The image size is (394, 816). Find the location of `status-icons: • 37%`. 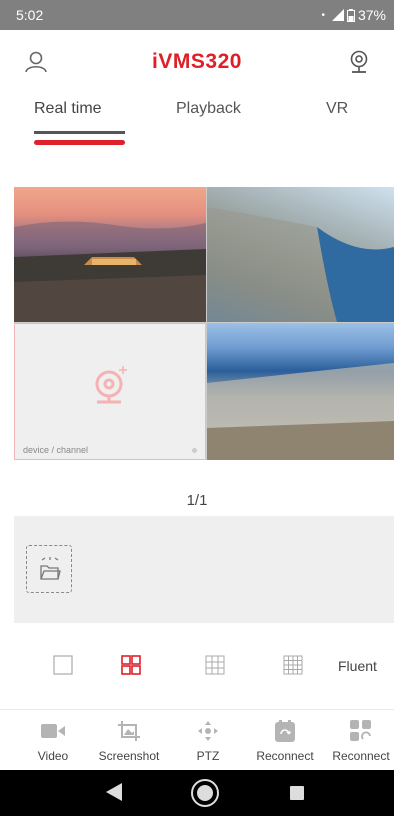

status-icons: • 37% is located at coordinates (353, 15).